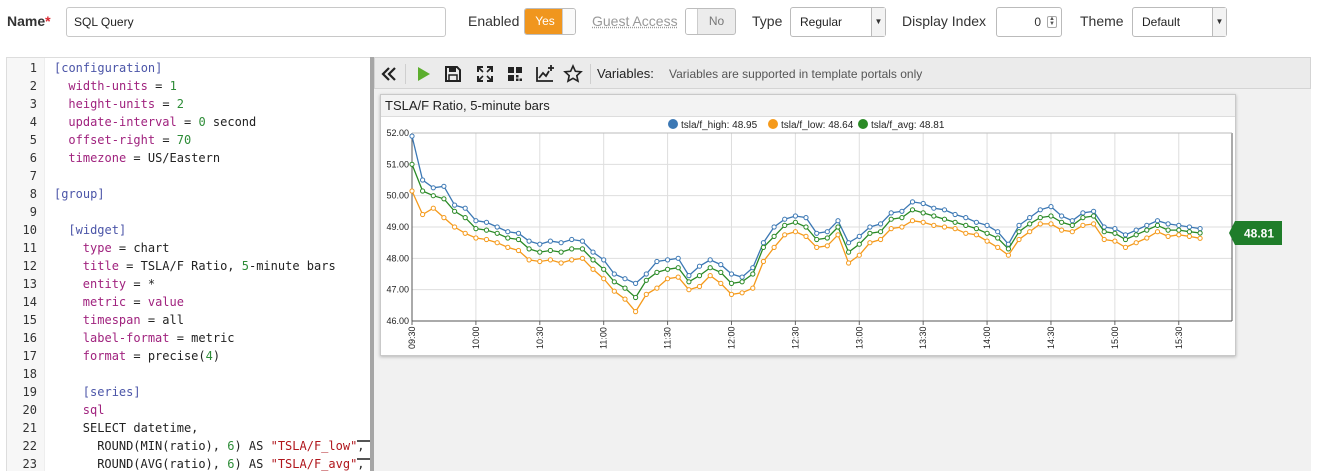 The image size is (1322, 471). I want to click on last-value-badge: 48.81, so click(1255, 233).